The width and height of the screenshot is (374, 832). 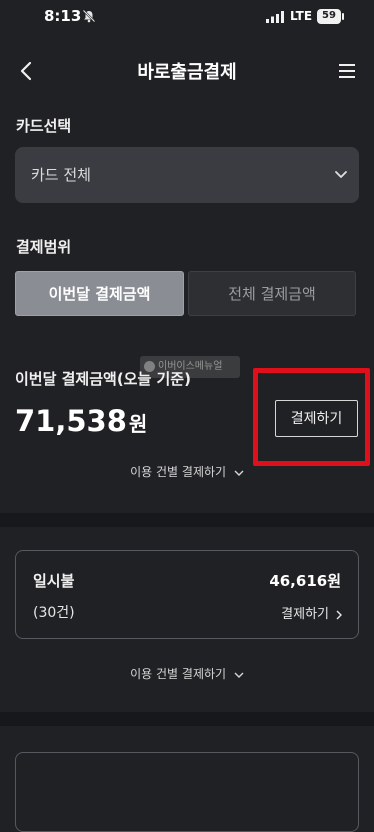 I want to click on battery-icon: 59, so click(x=331, y=16).